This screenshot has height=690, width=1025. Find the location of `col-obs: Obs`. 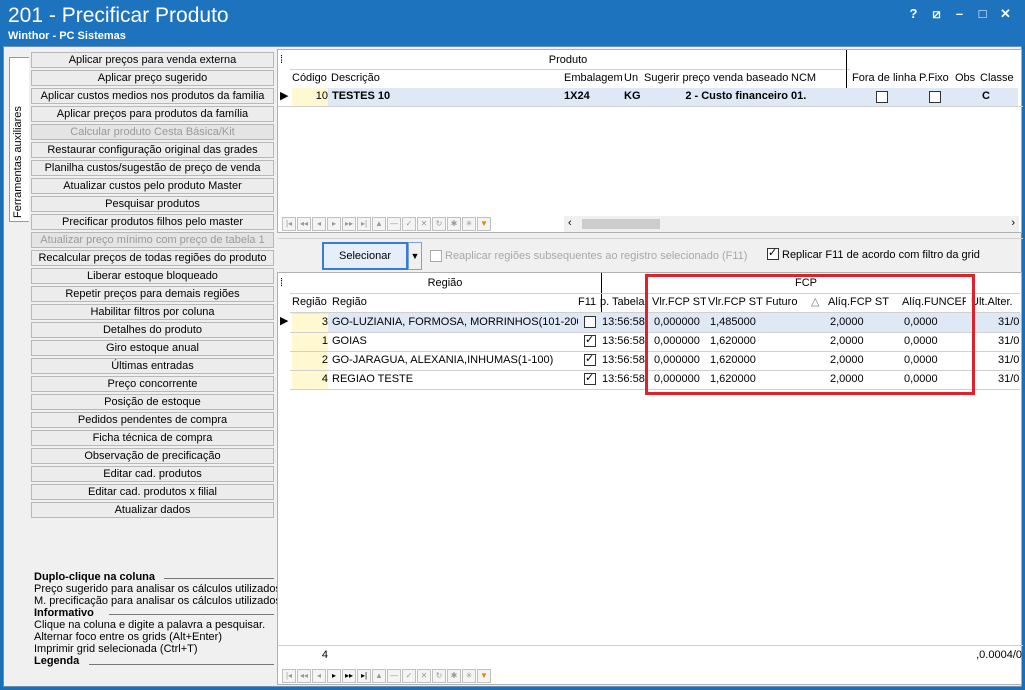

col-obs: Obs is located at coordinates (967, 79).